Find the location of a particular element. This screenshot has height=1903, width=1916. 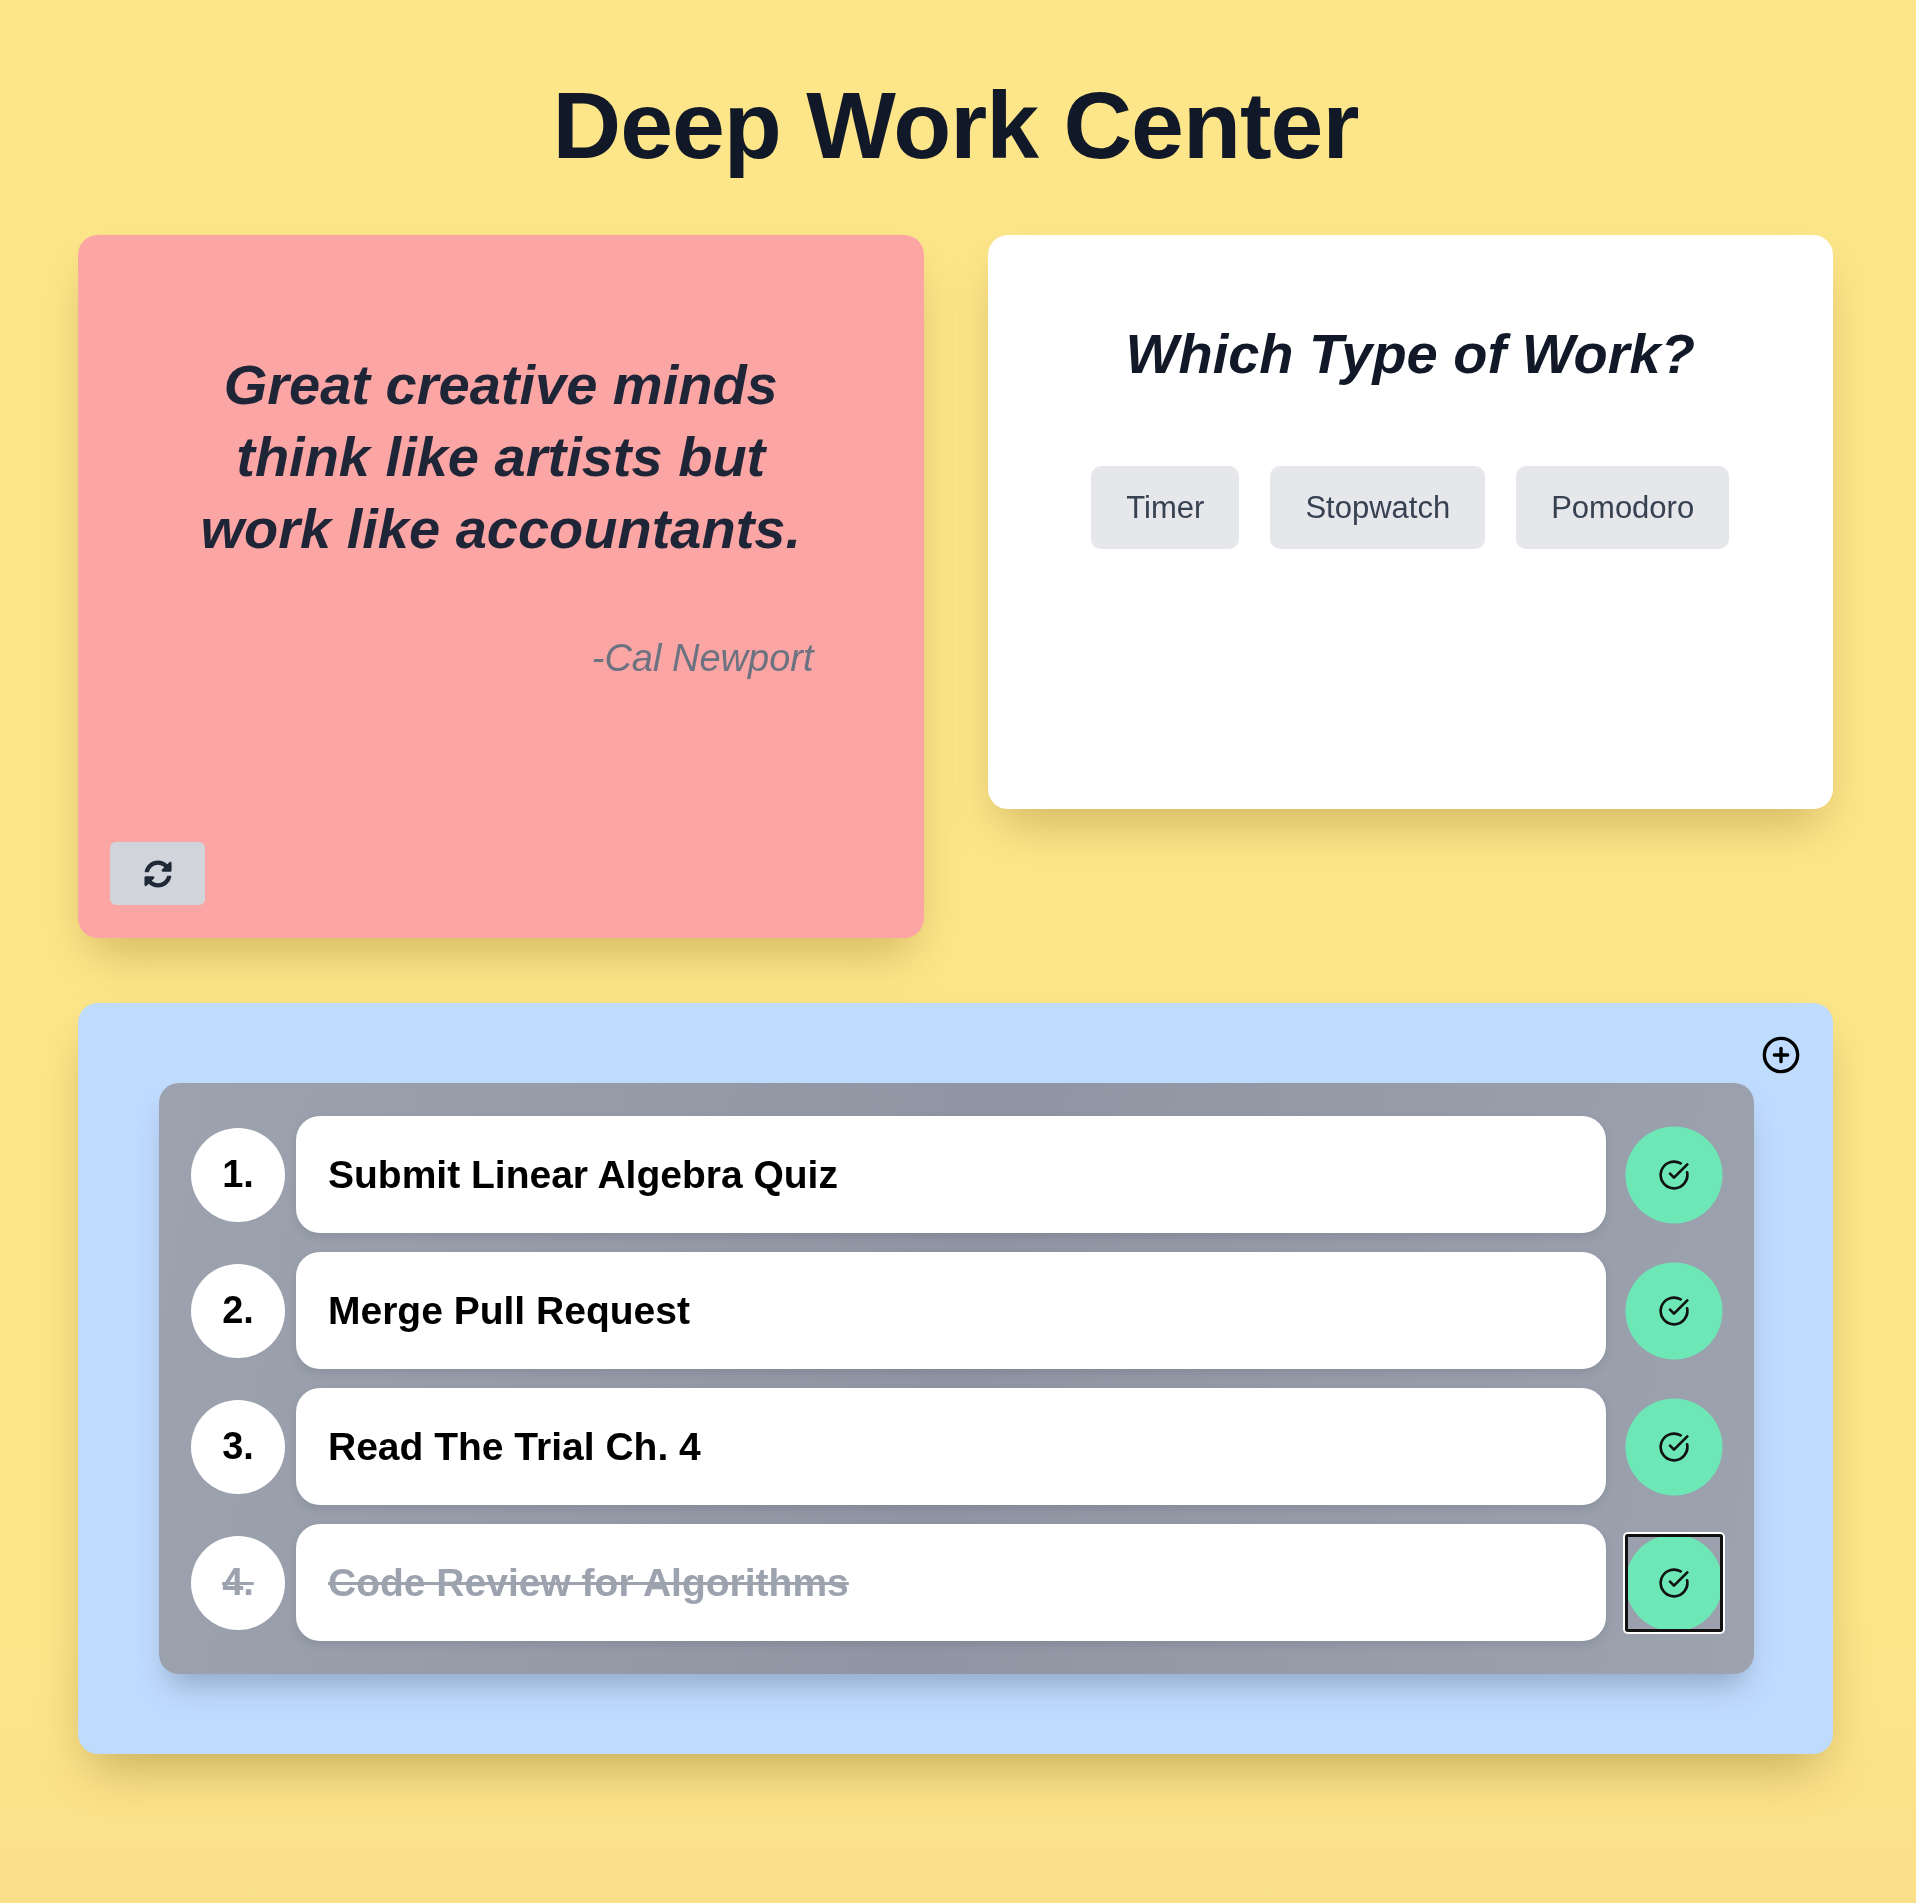

refresh-button is located at coordinates (157, 873).